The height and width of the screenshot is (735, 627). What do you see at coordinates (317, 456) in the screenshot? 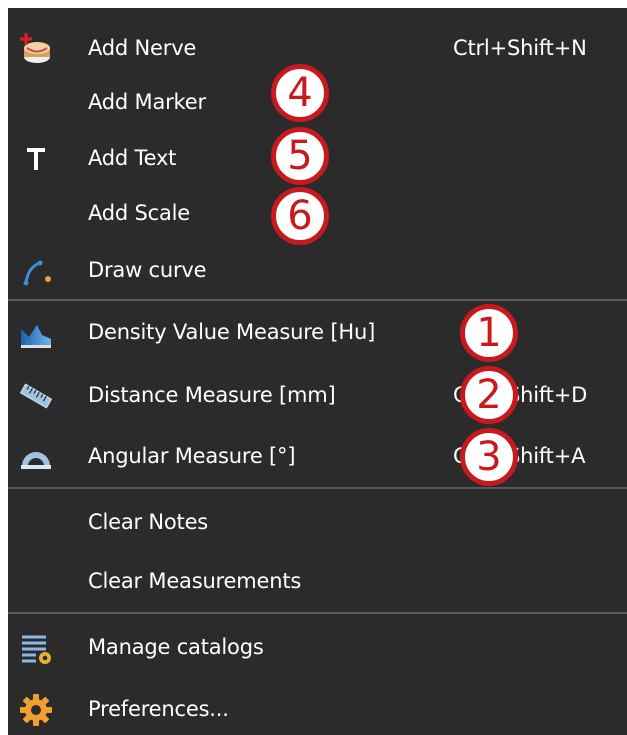
I see `menu-item-angular-measure: Angular Measure [°] Ctrl+Shift+A` at bounding box center [317, 456].